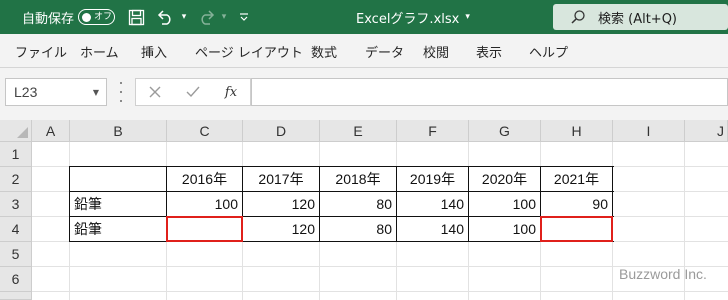 Image resolution: width=728 pixels, height=300 pixels. I want to click on name-box: L23 ▼, so click(56, 92).